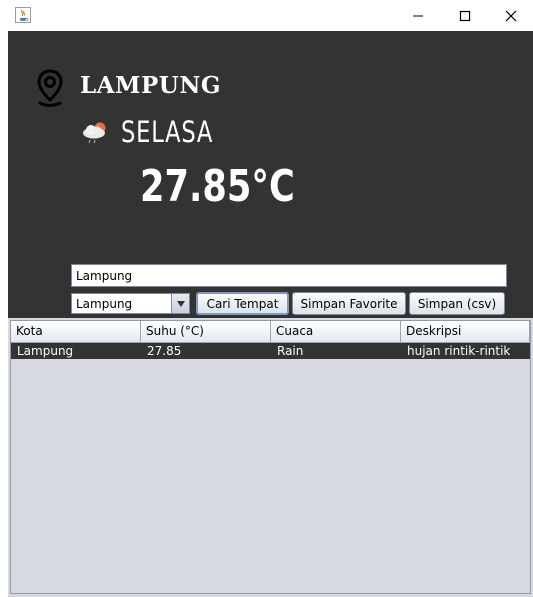 The image size is (533, 597). Describe the element at coordinates (23, 15) in the screenshot. I see `java-cup-icon` at that location.